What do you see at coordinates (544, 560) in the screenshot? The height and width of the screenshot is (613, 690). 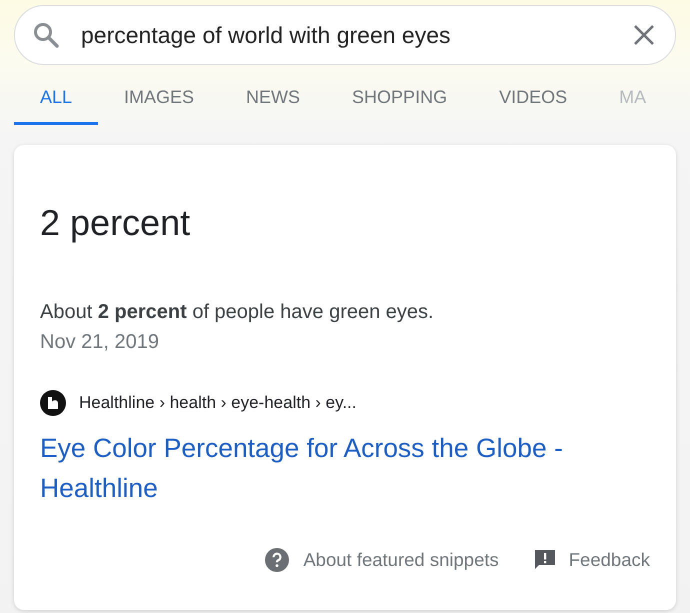 I see `feedback-icon` at bounding box center [544, 560].